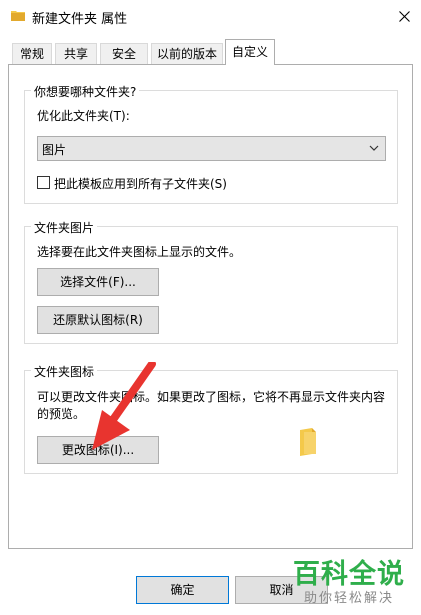  What do you see at coordinates (124, 406) in the screenshot?
I see `red-arrow-icon` at bounding box center [124, 406].